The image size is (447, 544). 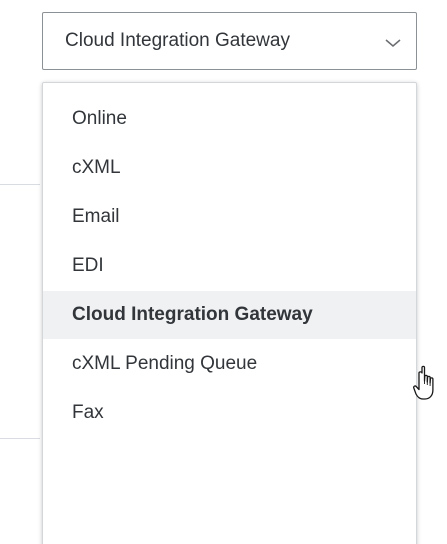 I want to click on menu-item-cxml-pending-queue: cXML Pending Queue, so click(x=229, y=364).